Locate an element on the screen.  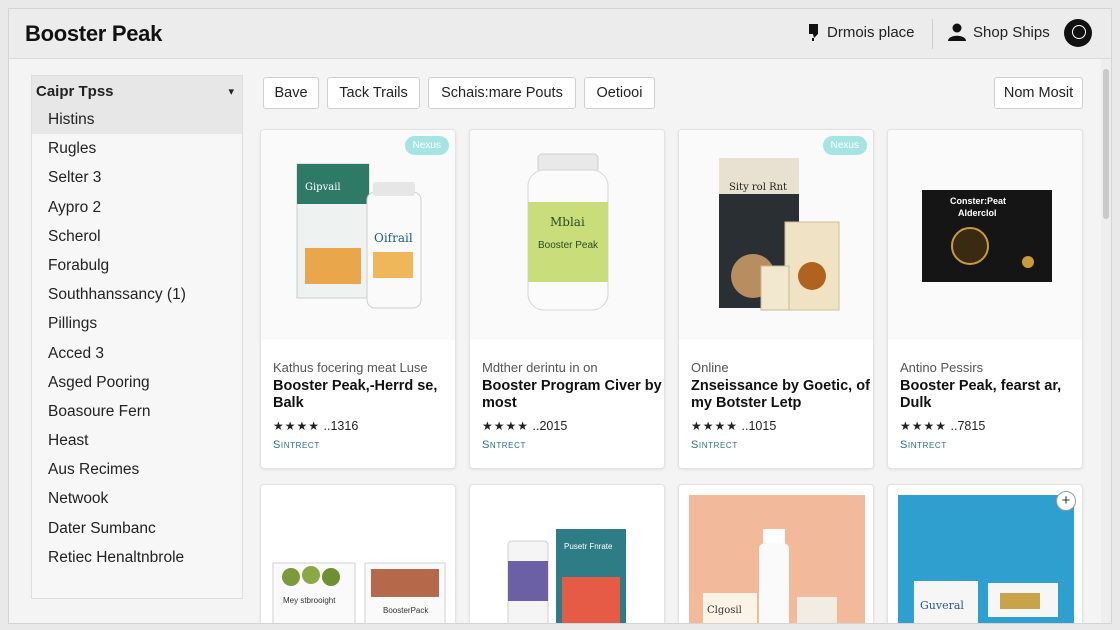
review-count: ..1015 is located at coordinates (759, 426).